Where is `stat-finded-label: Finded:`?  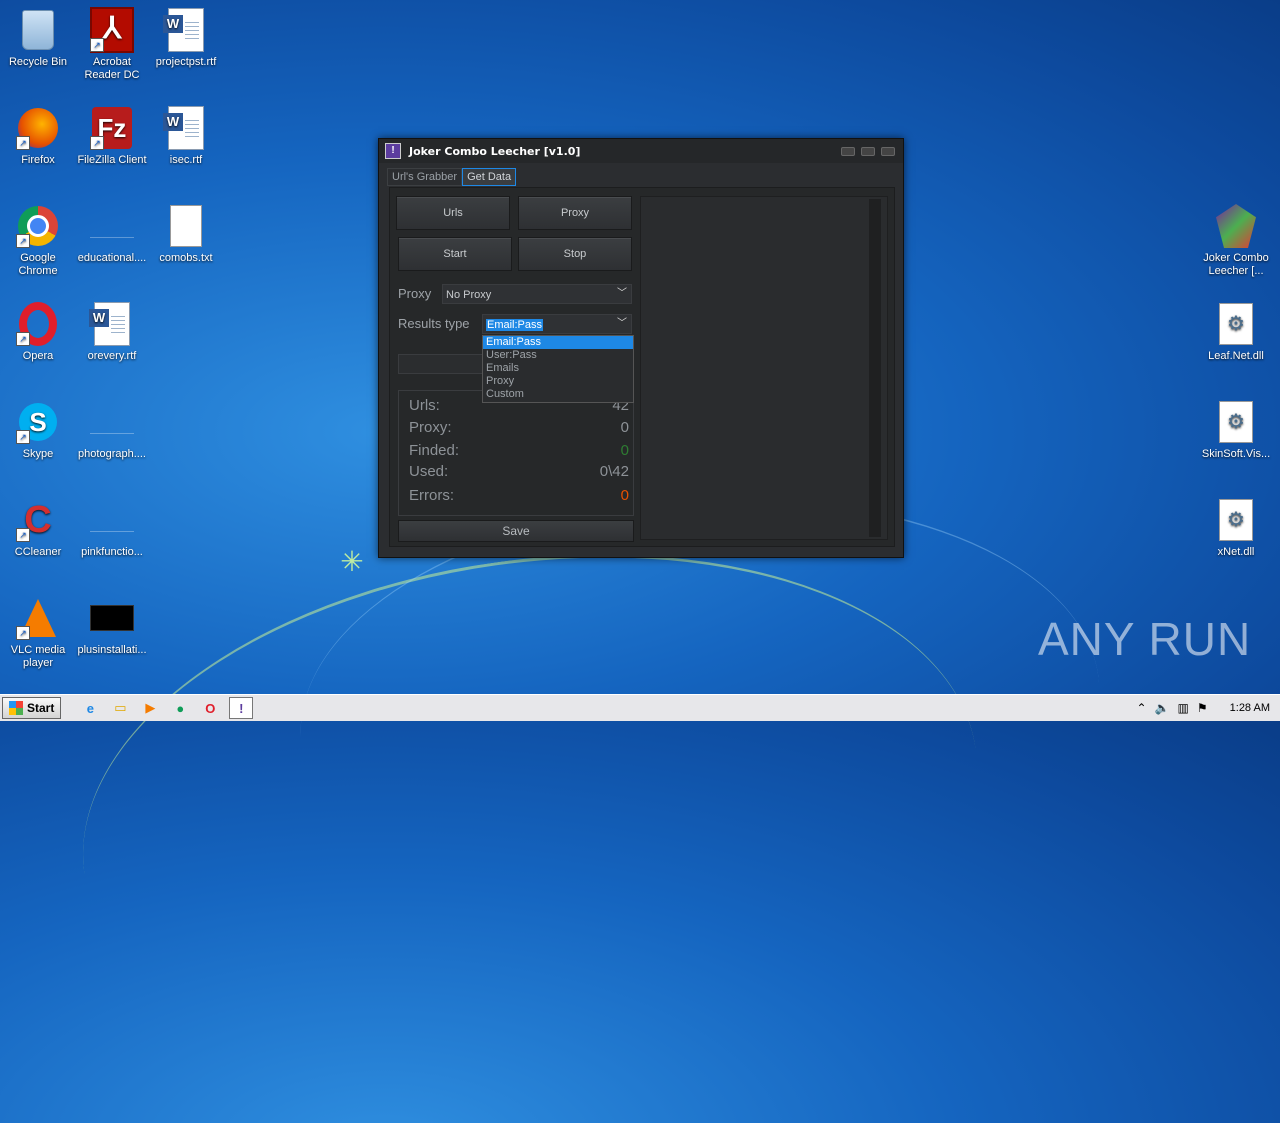
stat-finded-label: Finded: is located at coordinates (434, 450).